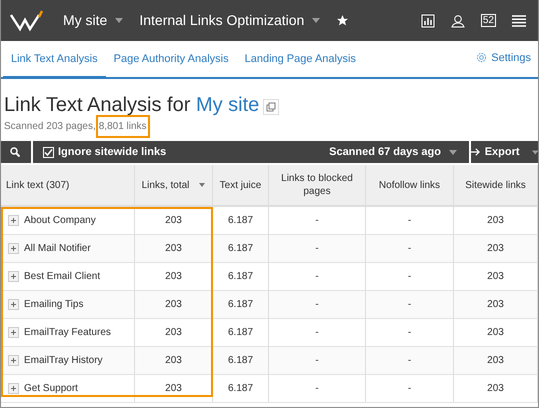  I want to click on gear-icon, so click(482, 58).